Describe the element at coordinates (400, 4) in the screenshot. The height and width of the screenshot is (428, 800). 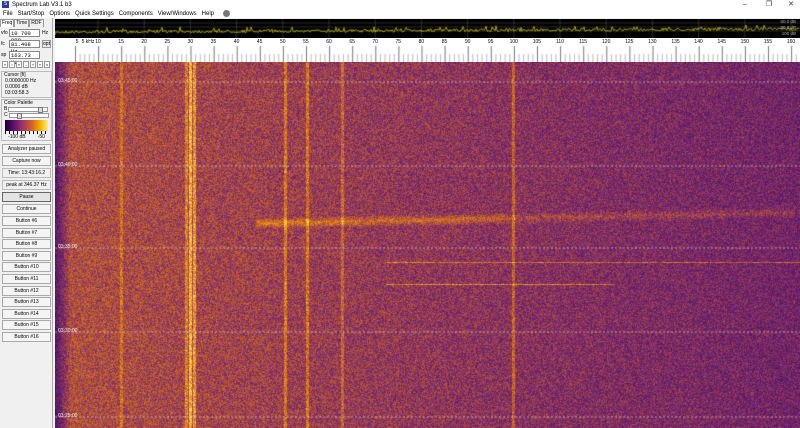
I see `title-bar: S Spectrum Lab V3.1 b3 – ❐ ✕` at that location.